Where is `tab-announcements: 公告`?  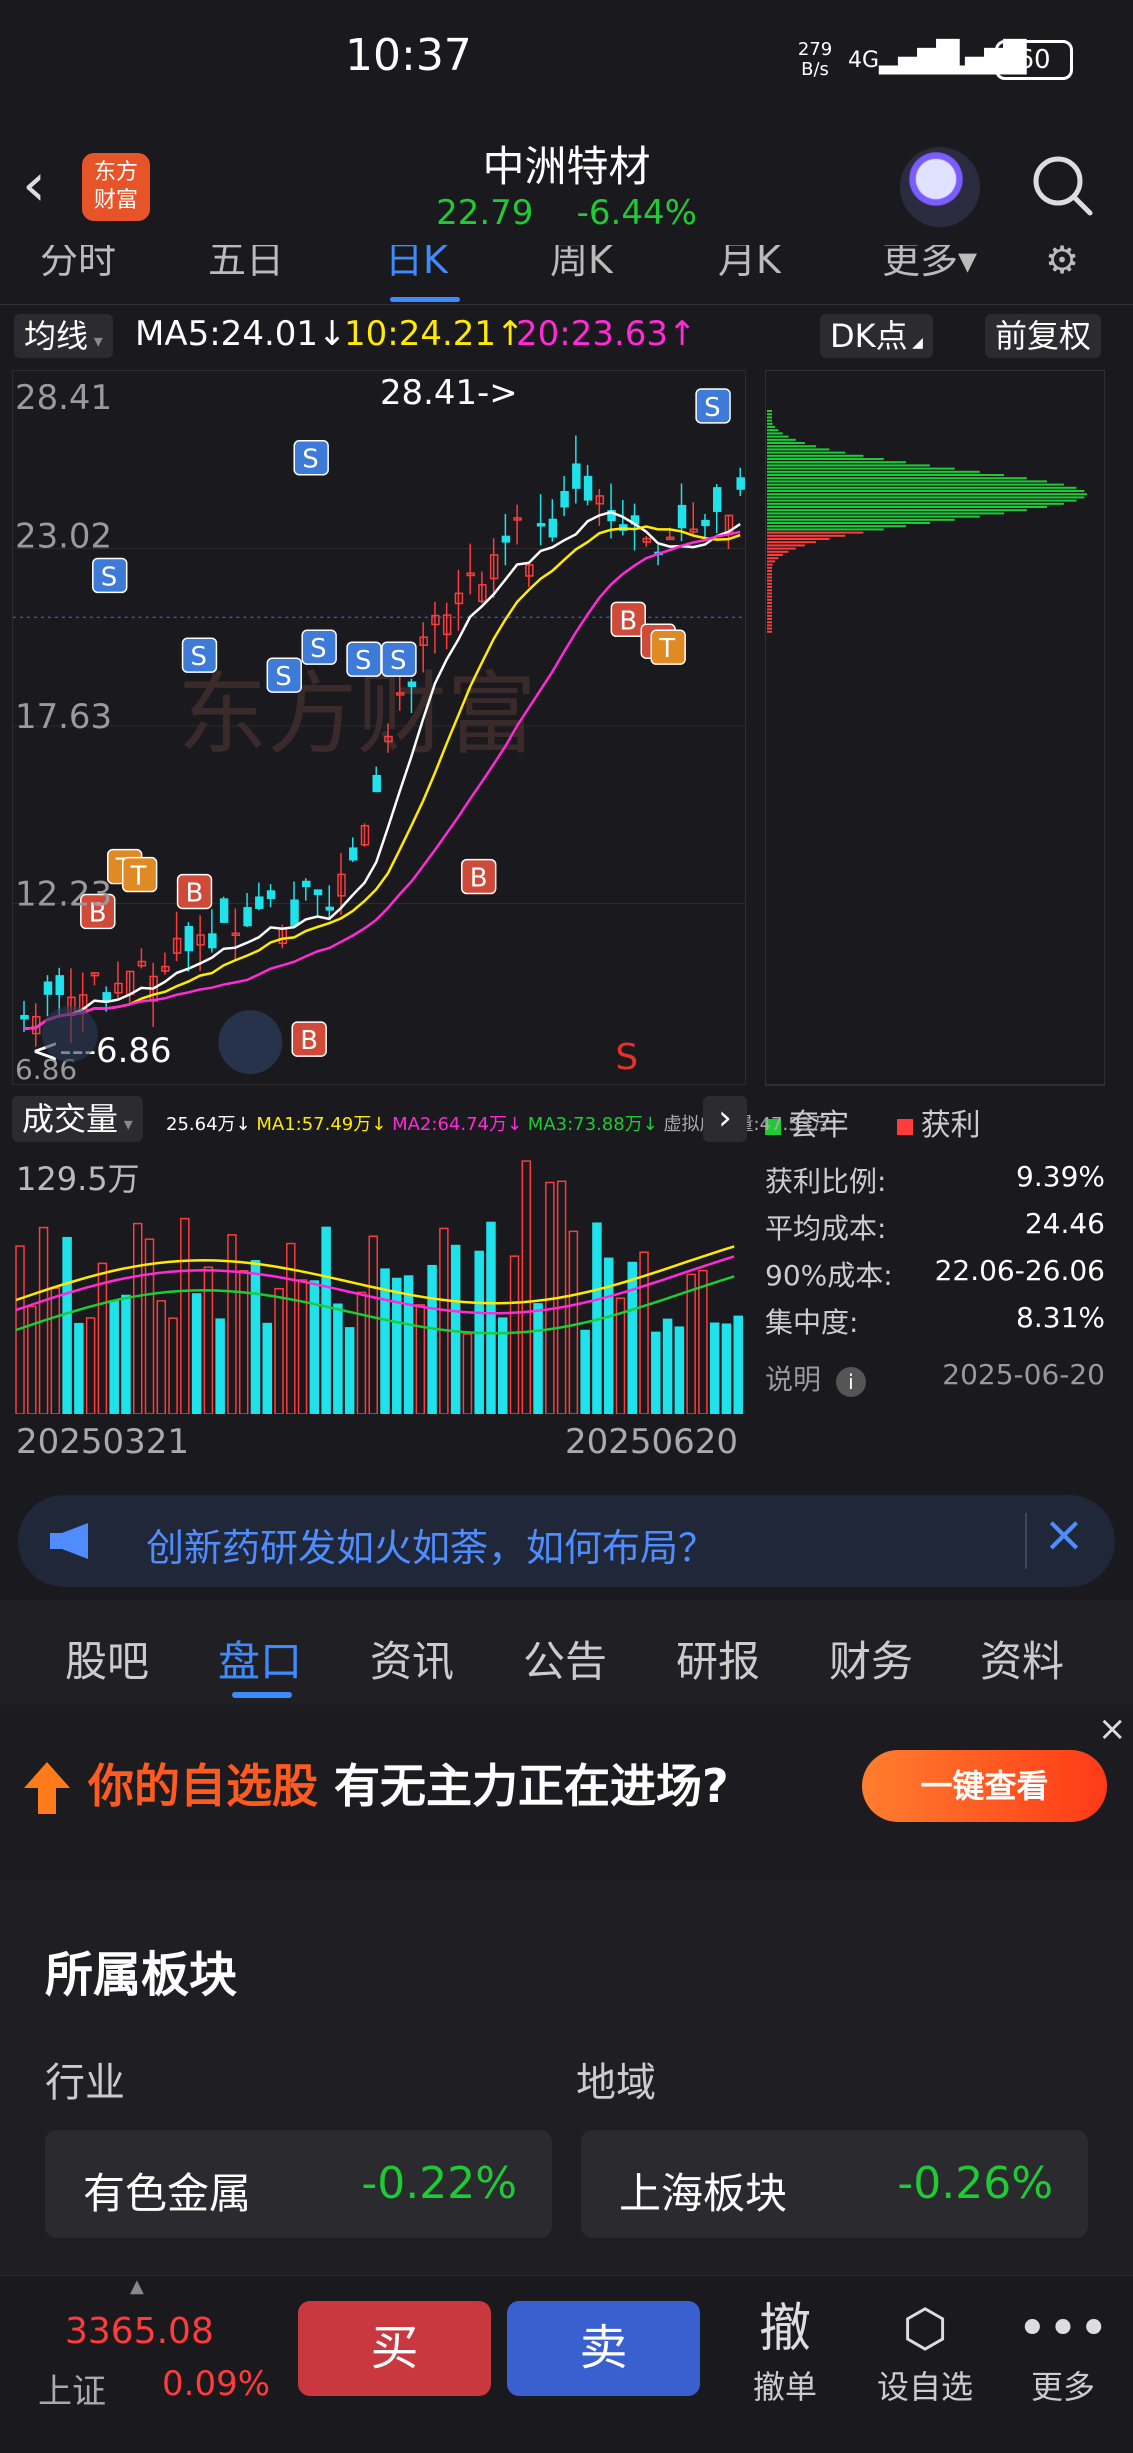
tab-announcements: 公告 is located at coordinates (565, 1658).